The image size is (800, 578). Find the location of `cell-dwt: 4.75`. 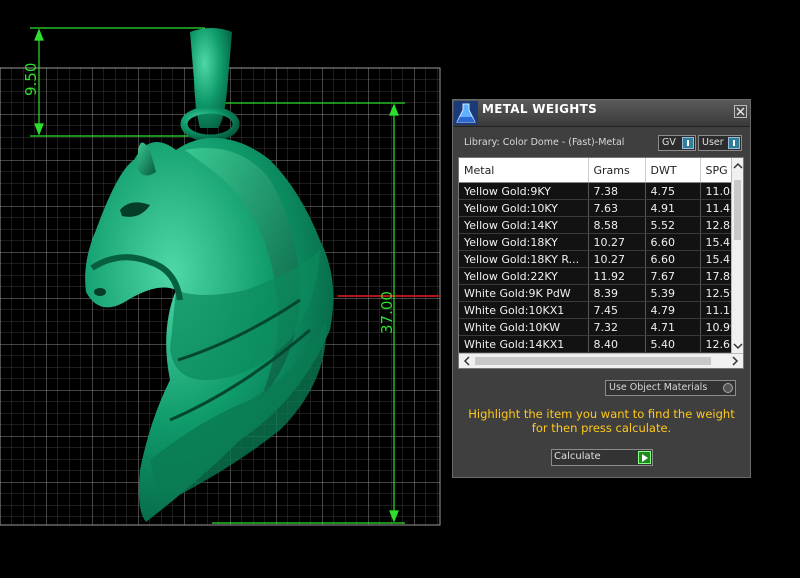

cell-dwt: 4.75 is located at coordinates (673, 191).